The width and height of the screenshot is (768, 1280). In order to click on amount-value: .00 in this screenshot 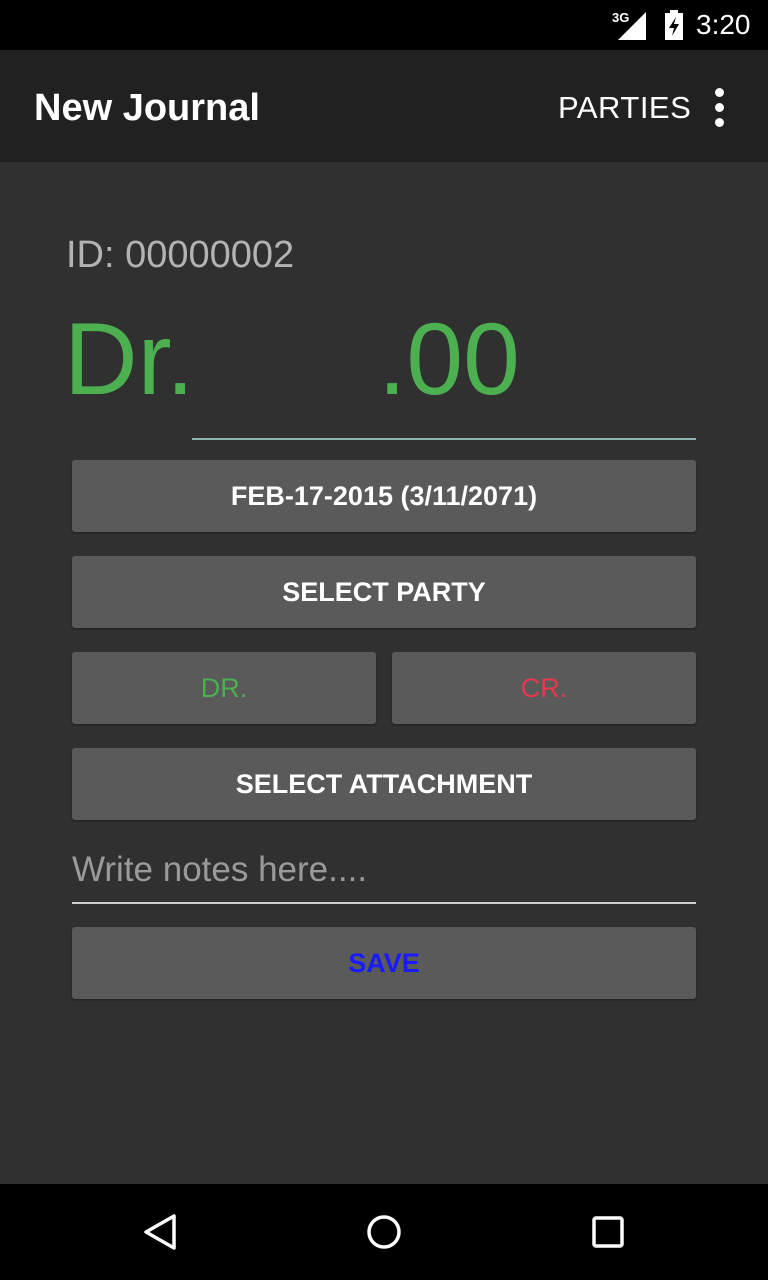, I will do `click(449, 359)`.